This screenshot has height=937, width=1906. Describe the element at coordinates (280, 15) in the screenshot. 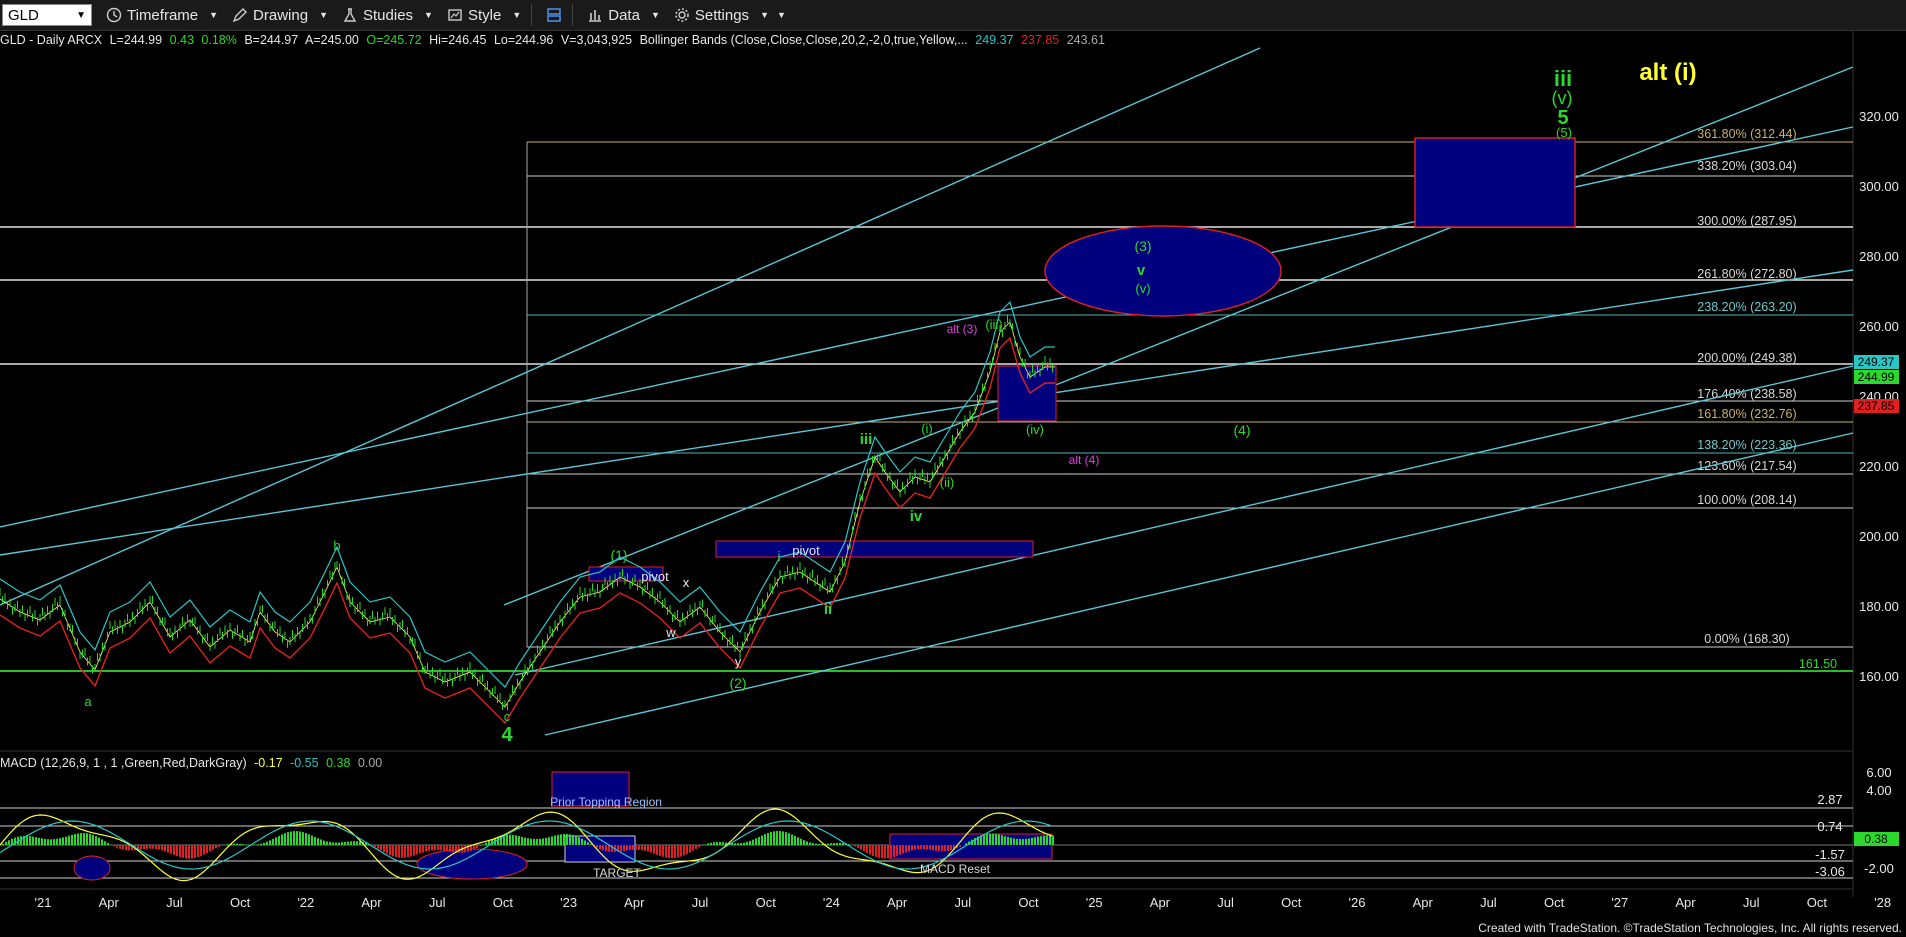

I see `drawing-menu: Drawing ▼` at that location.